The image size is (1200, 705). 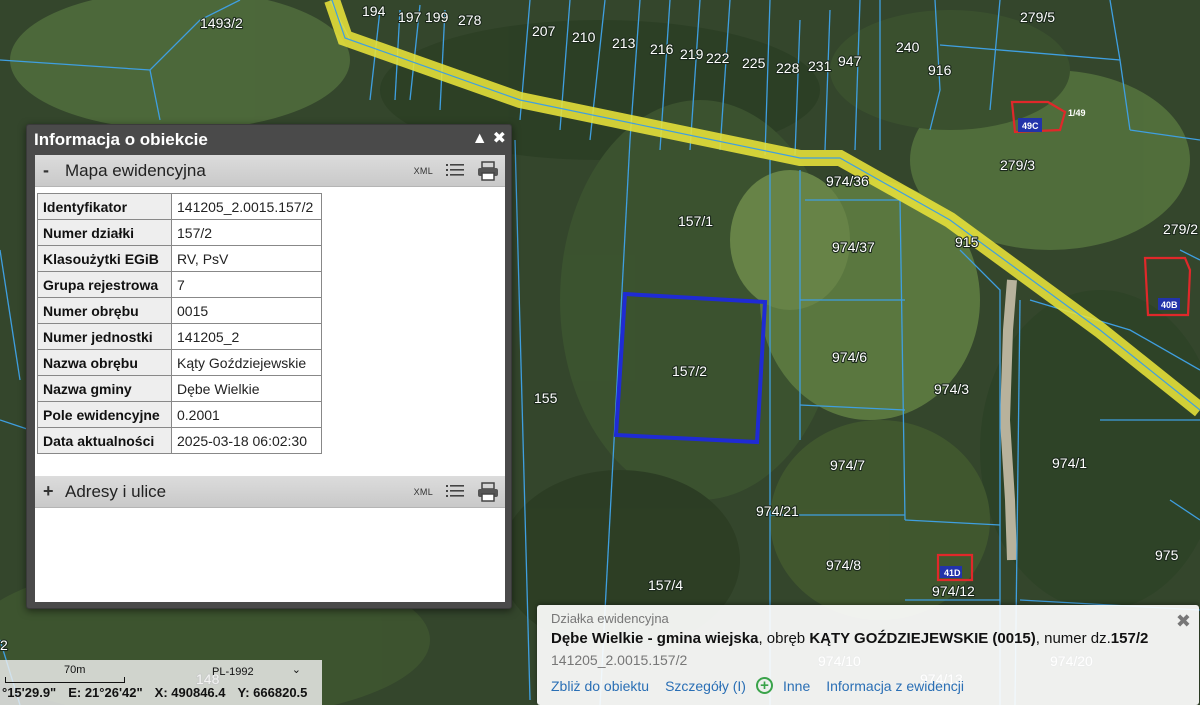 I want to click on attribute-key: Pole ewidencyjne, so click(x=104, y=414).